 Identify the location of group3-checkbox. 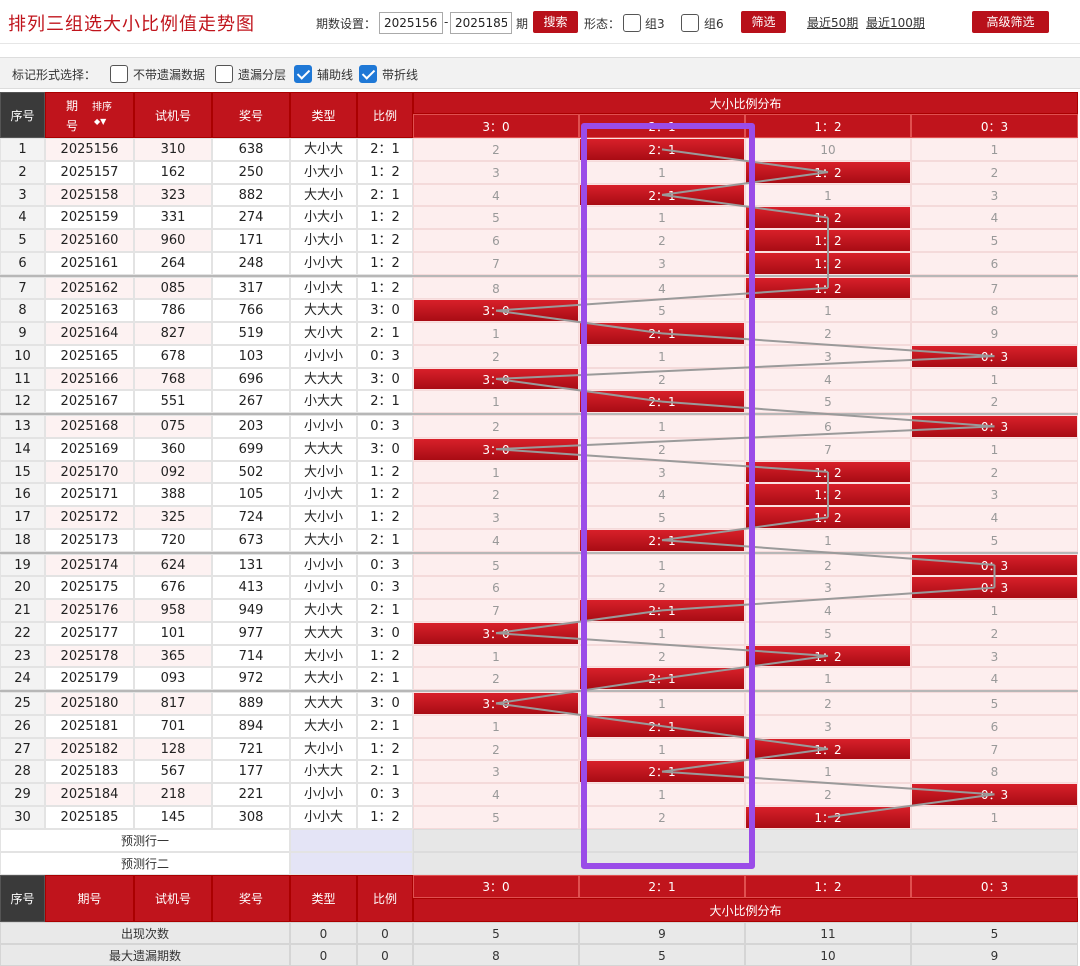
(632, 23).